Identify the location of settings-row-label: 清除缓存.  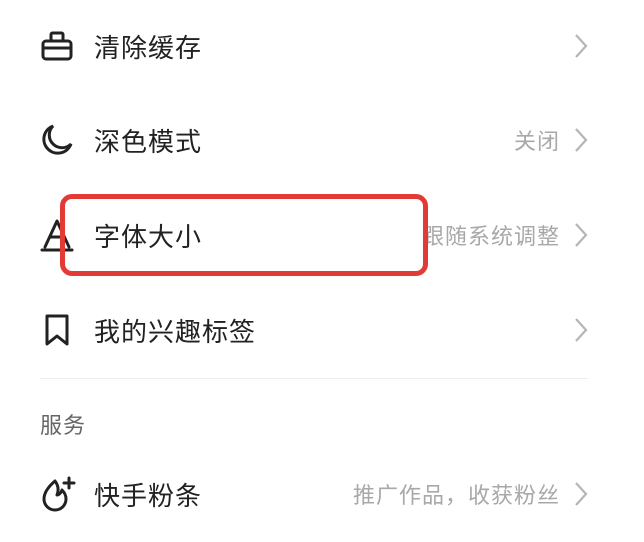
(148, 48).